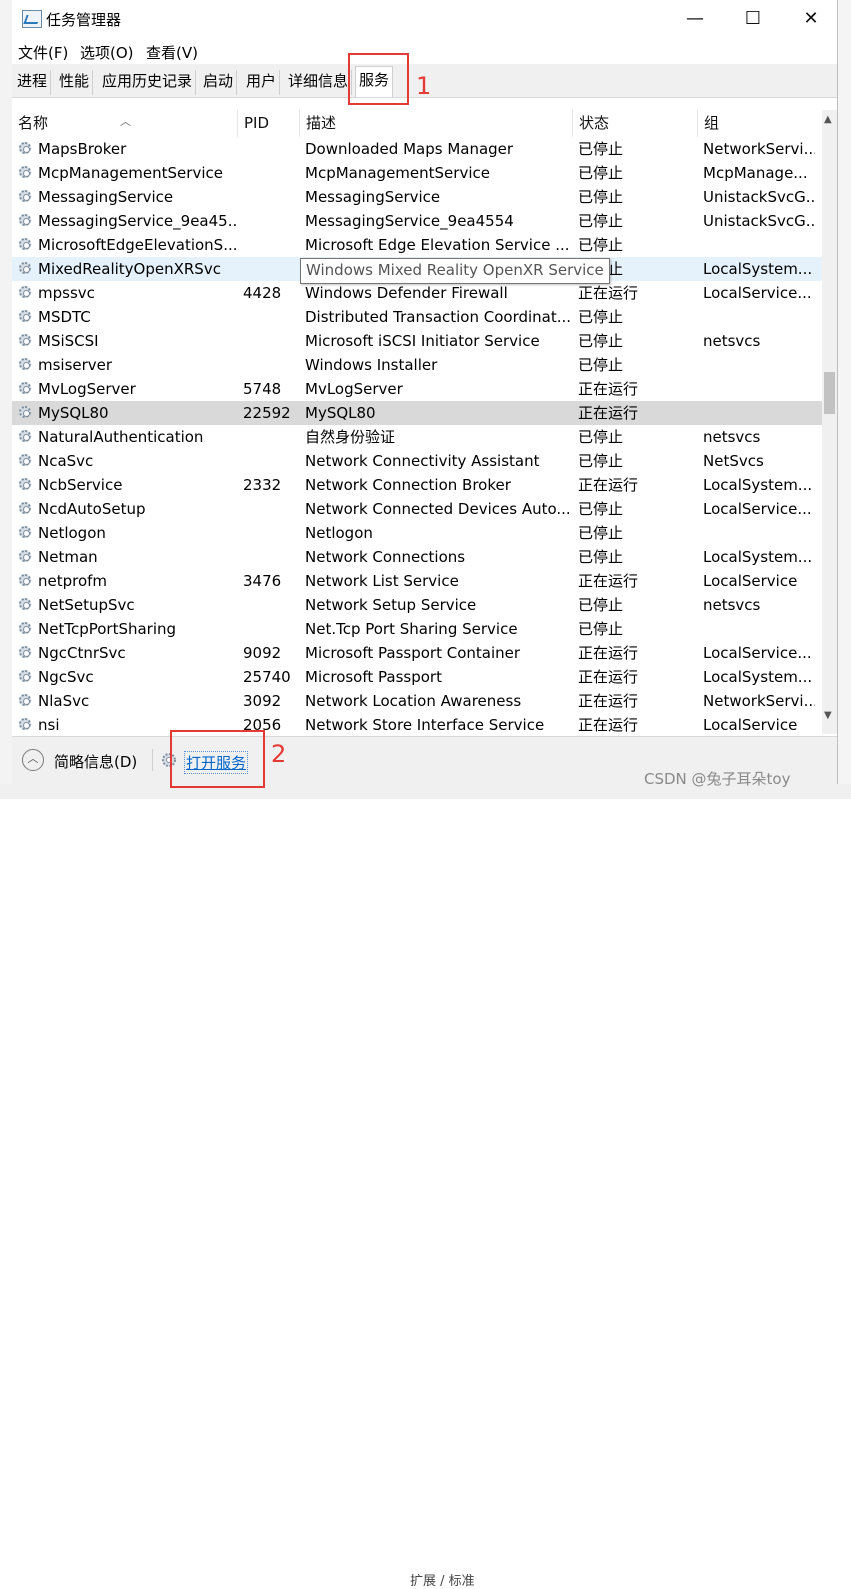  What do you see at coordinates (148, 82) in the screenshot?
I see `tab-app-history: 应用历史记录` at bounding box center [148, 82].